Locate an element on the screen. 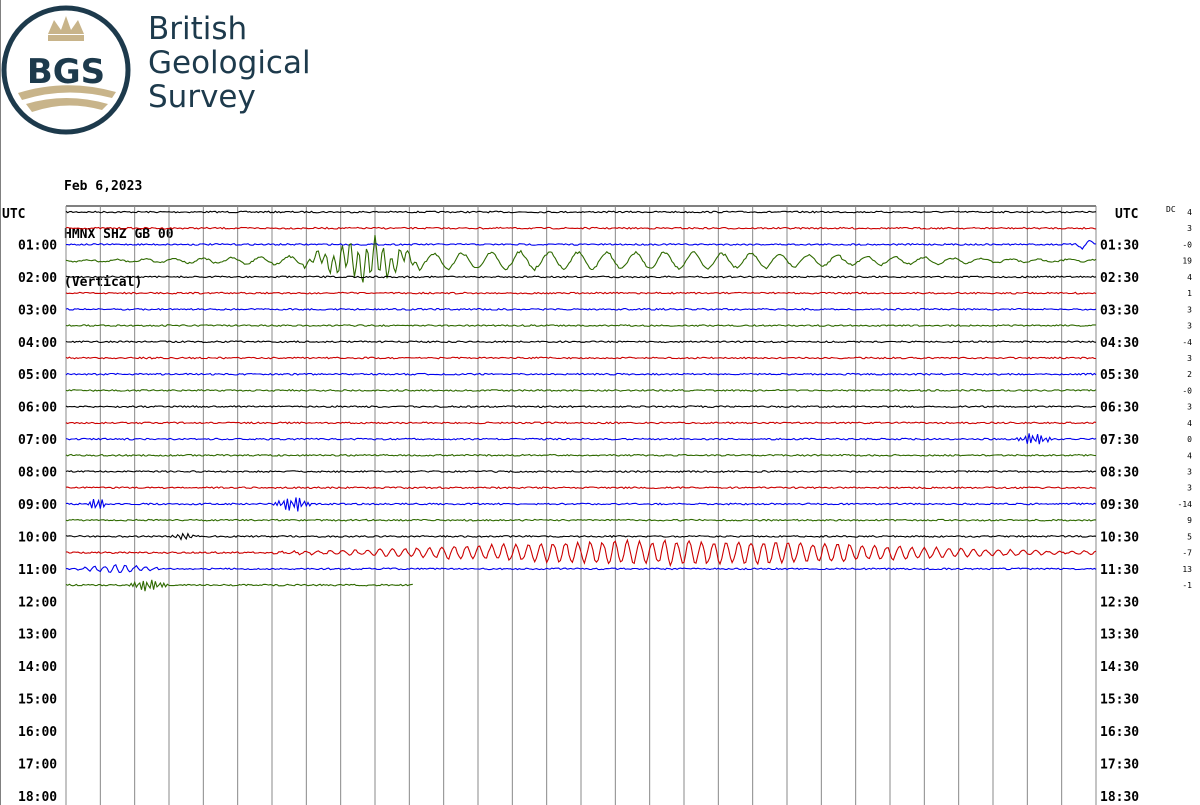 This screenshot has height=805, width=1200. left-time-label: 10:00 is located at coordinates (37, 537).